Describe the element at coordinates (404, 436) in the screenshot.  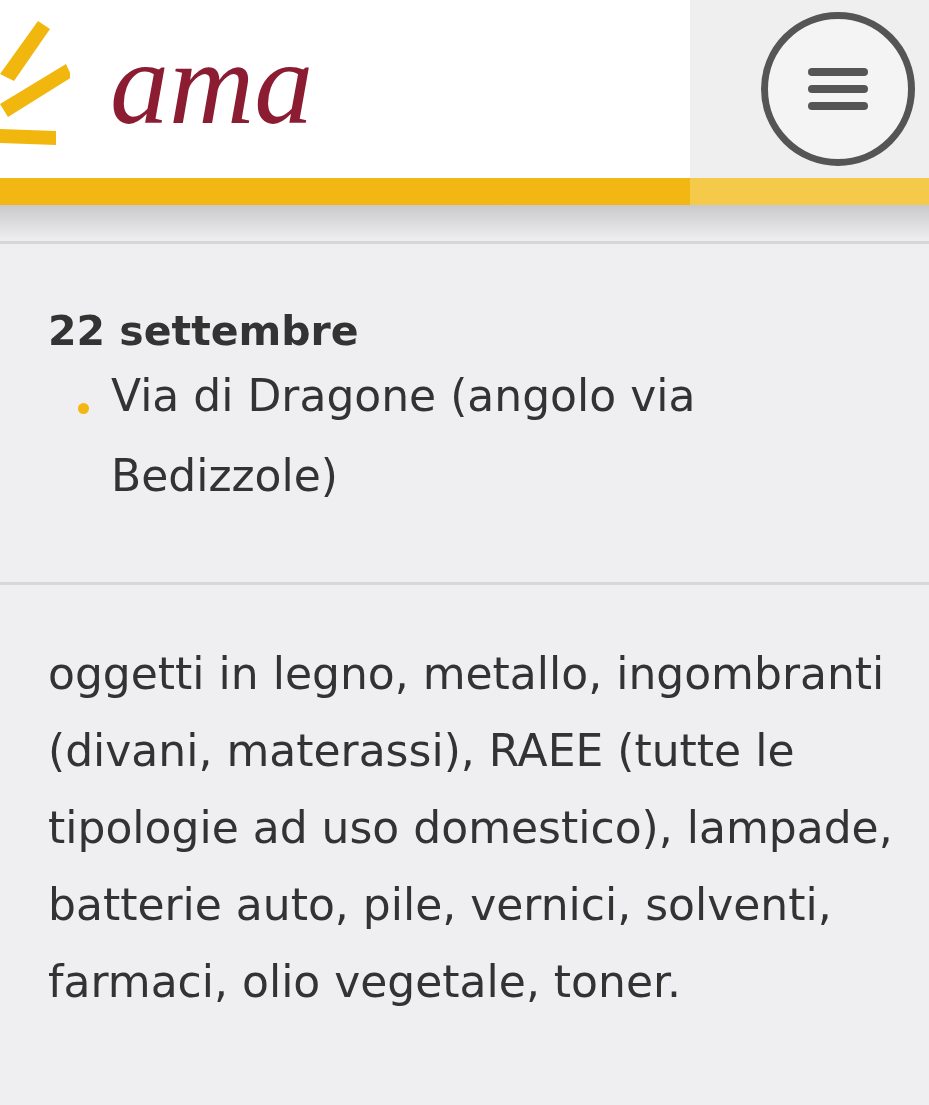
I see `location-text: Via di Dragone (angolo via Bedizzole)` at that location.